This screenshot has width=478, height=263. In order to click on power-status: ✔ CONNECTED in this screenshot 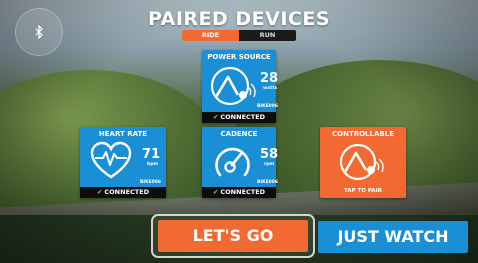, I will do `click(239, 117)`.